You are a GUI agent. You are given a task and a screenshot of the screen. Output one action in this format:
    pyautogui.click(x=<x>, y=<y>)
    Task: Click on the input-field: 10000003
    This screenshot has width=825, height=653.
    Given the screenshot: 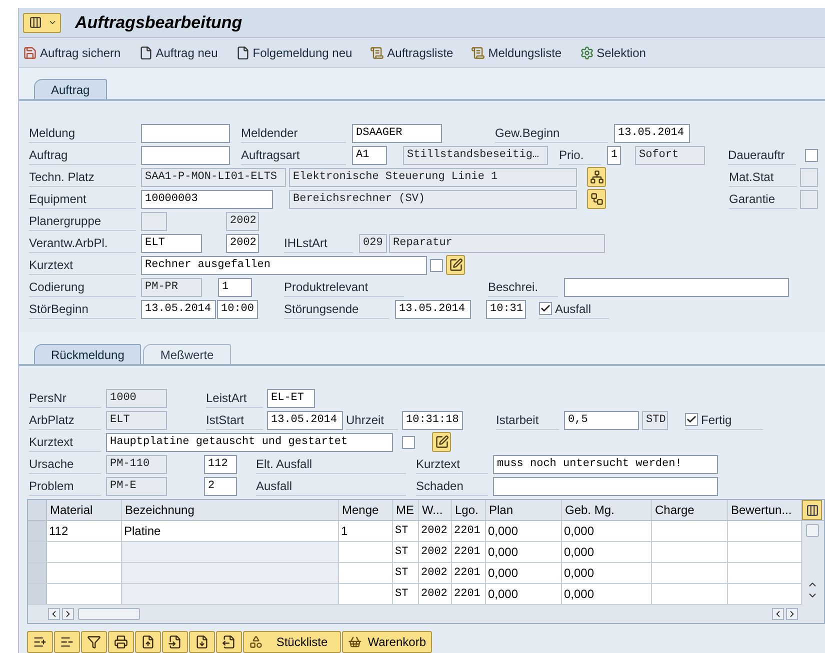 What is the action you would take?
    pyautogui.click(x=207, y=199)
    